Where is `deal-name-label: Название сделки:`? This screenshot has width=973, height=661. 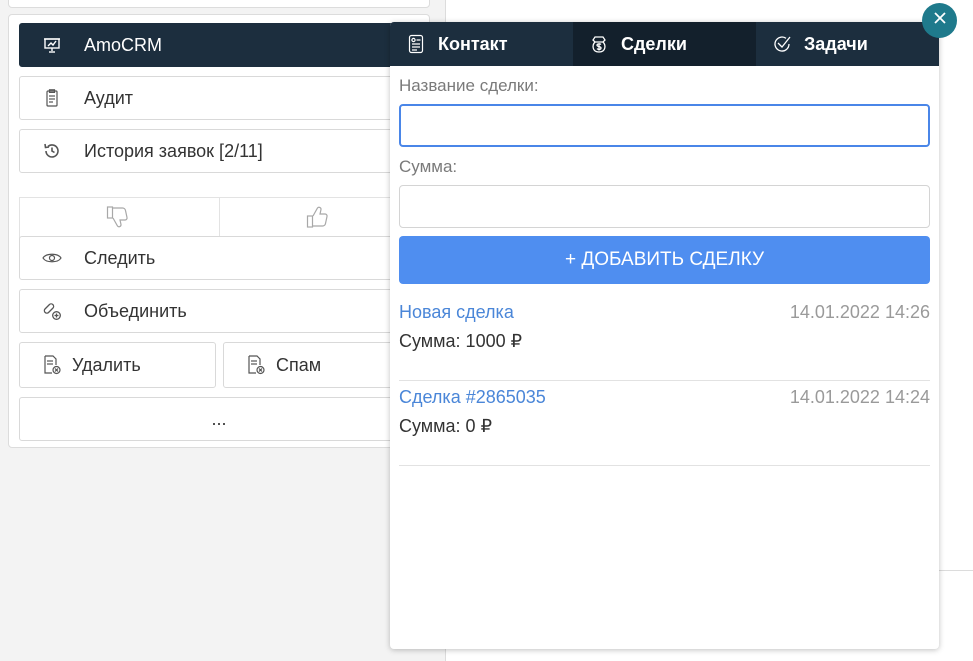
deal-name-label: Название сделки: is located at coordinates (469, 85).